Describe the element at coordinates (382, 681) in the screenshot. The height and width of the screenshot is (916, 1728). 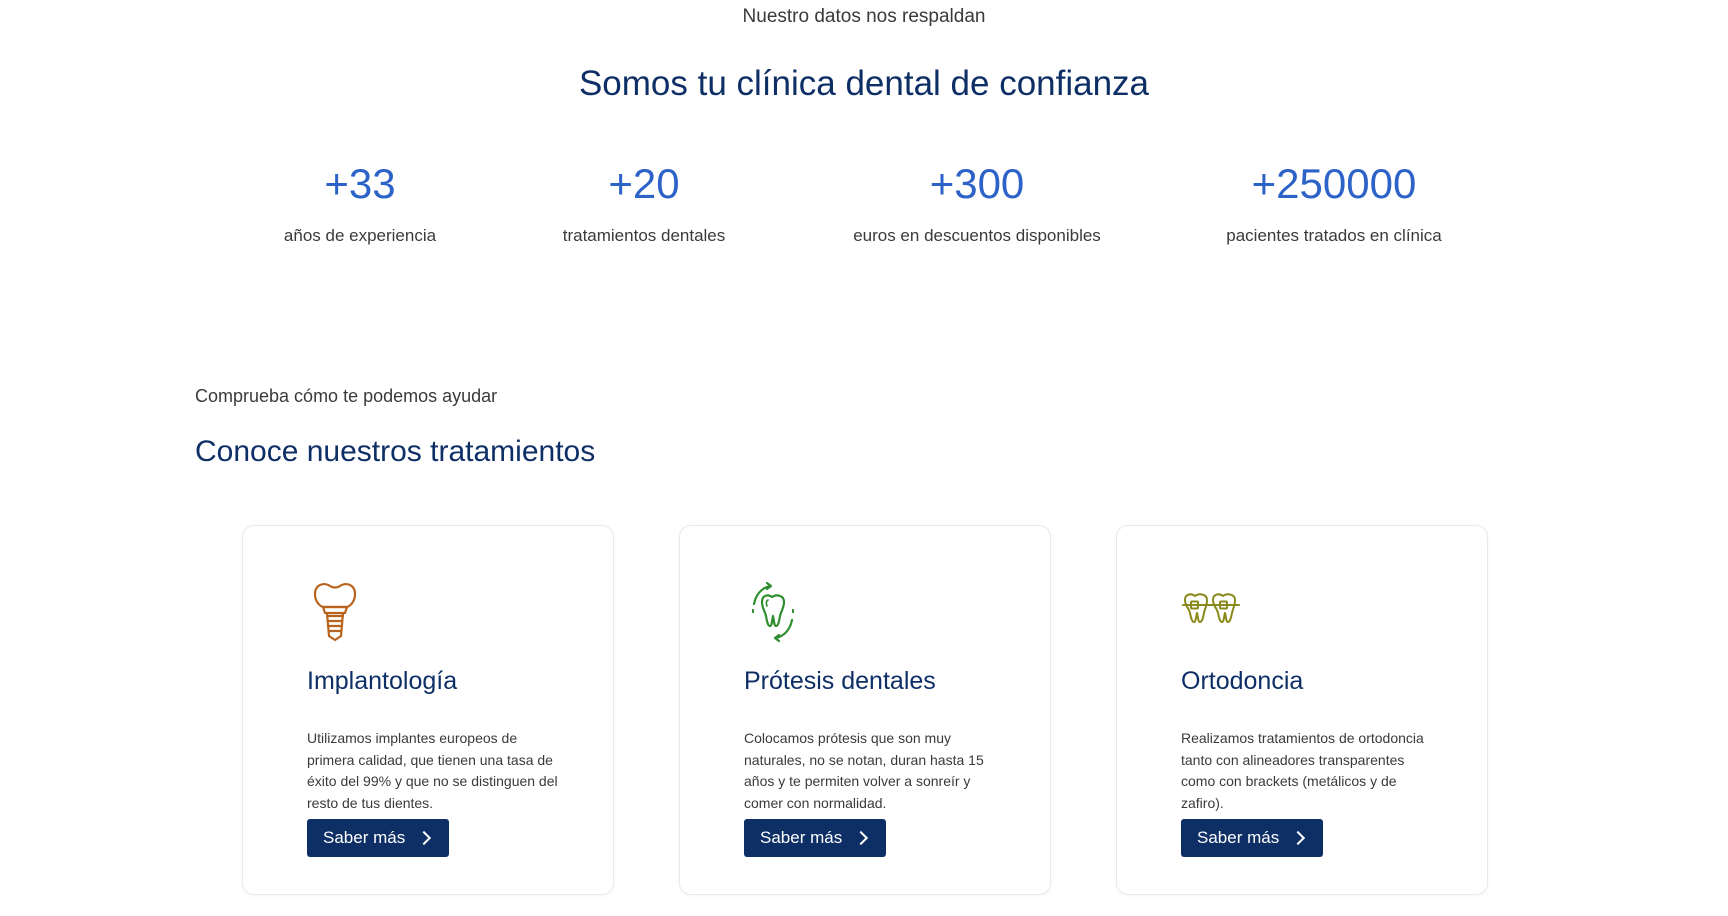
I see `card-title: Implantología` at that location.